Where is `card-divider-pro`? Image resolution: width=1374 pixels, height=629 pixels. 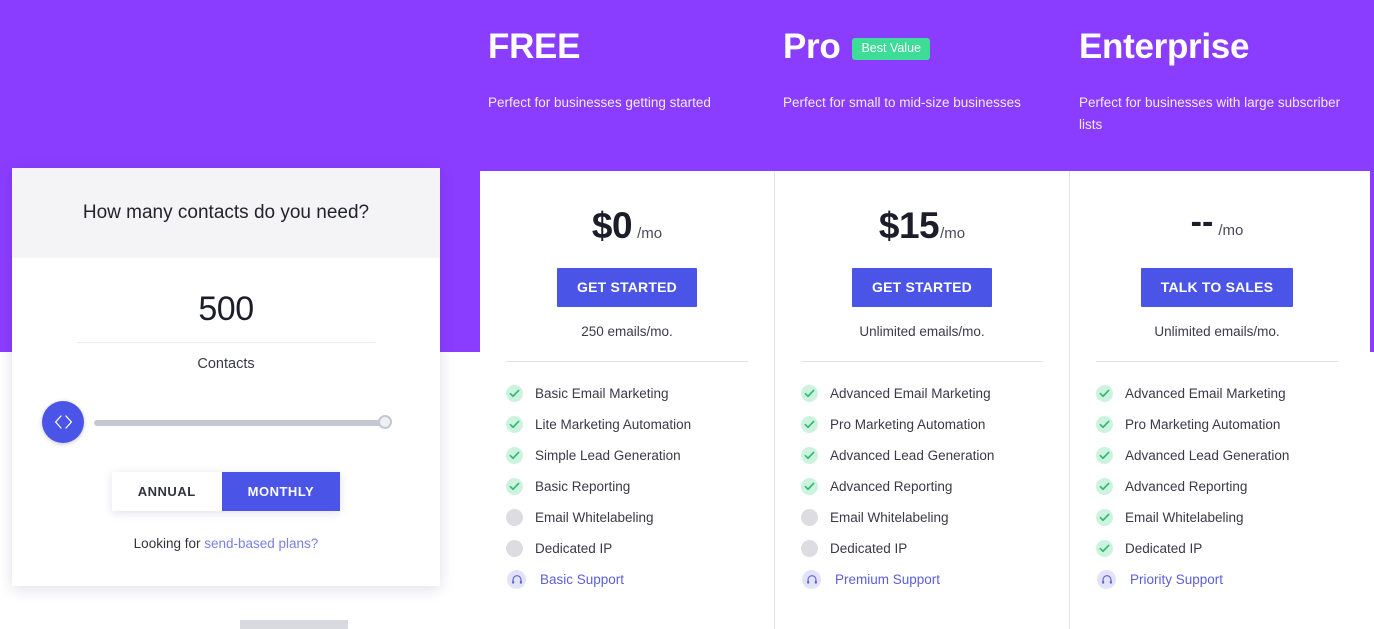 card-divider-pro is located at coordinates (922, 361).